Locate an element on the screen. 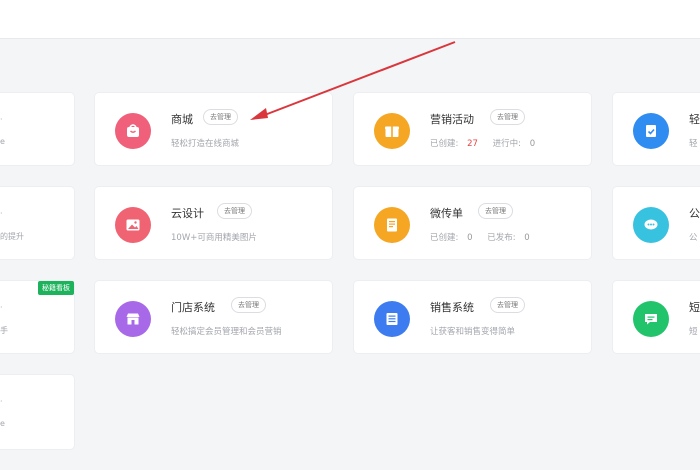 Image resolution: width=700 pixels, height=470 pixels. app-description: 10W+可商用精美图片 is located at coordinates (214, 238).